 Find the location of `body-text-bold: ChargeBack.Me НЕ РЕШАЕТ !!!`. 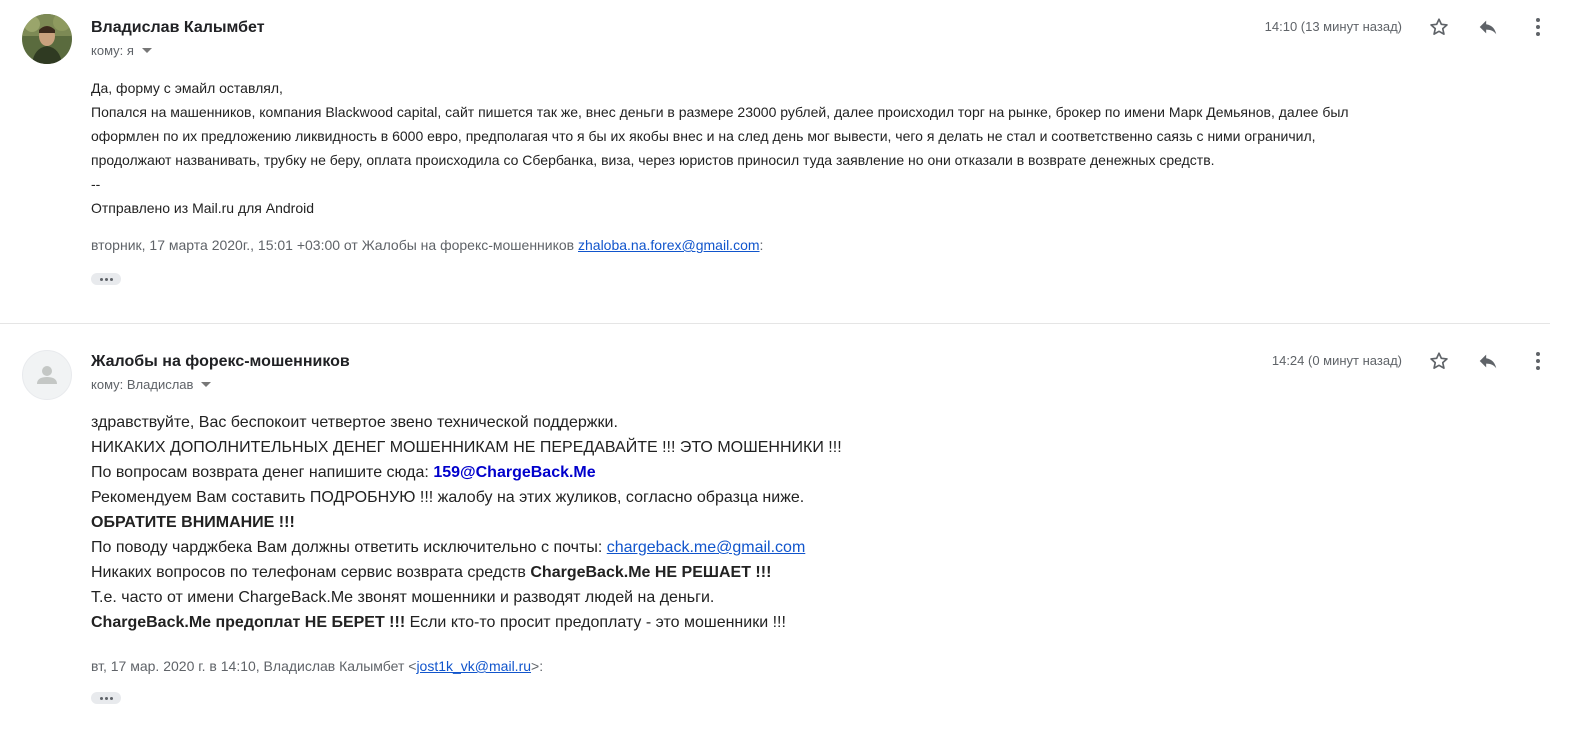

body-text-bold: ChargeBack.Me НЕ РЕШАЕТ !!! is located at coordinates (651, 572).